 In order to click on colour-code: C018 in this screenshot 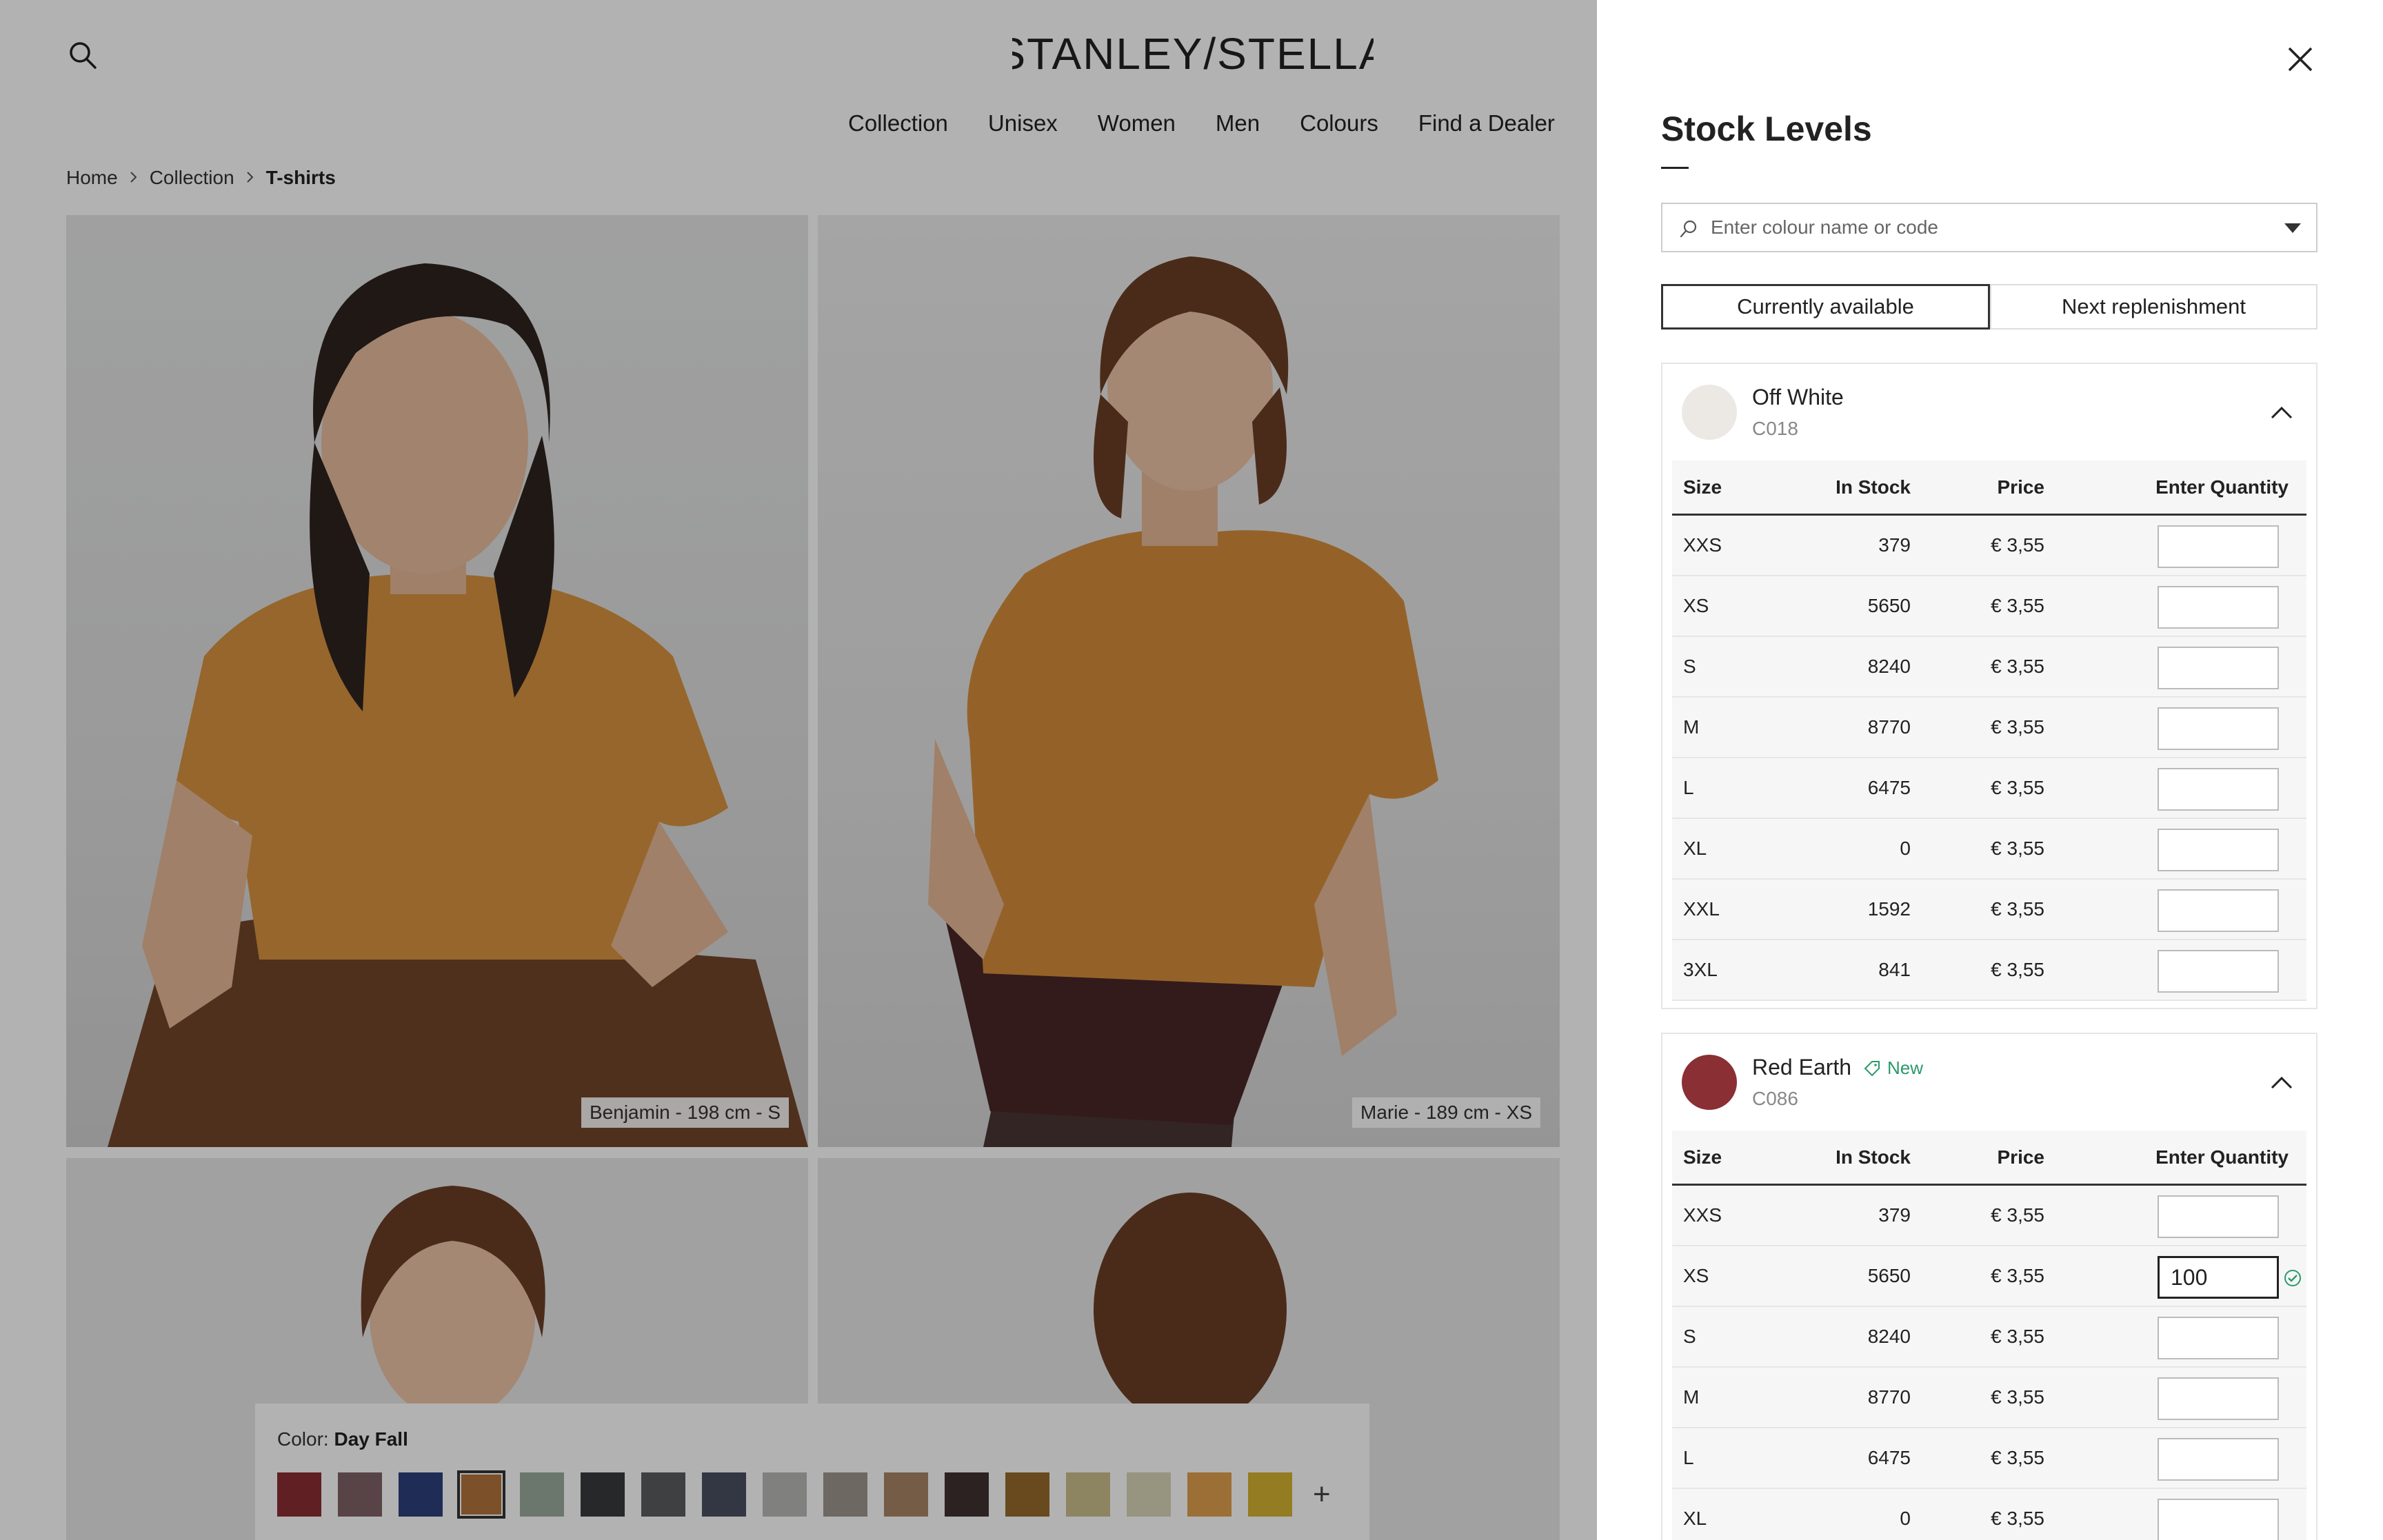, I will do `click(1775, 429)`.